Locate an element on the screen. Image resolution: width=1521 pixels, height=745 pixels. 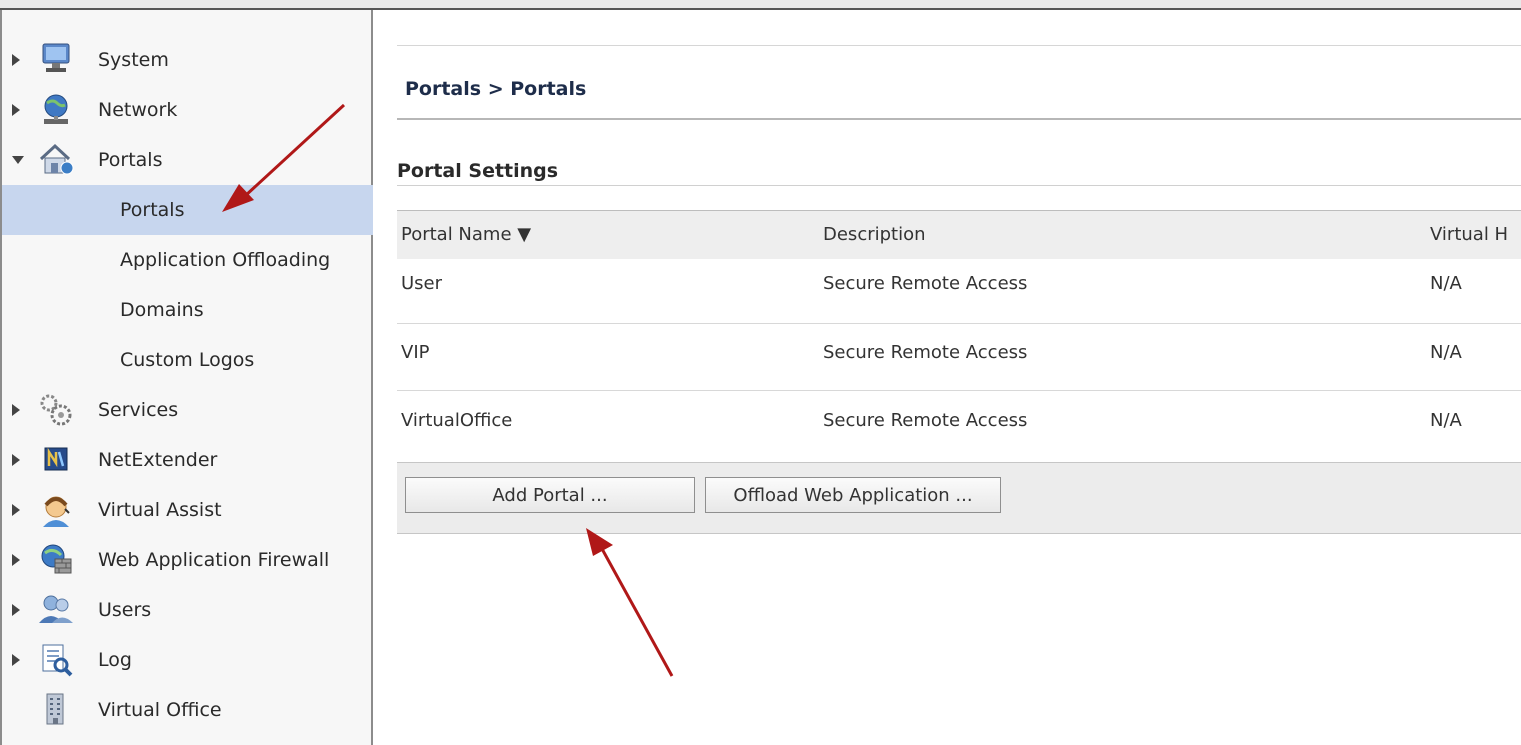
table-row: VIP Secure Remote Access N/A is located at coordinates (959, 357).